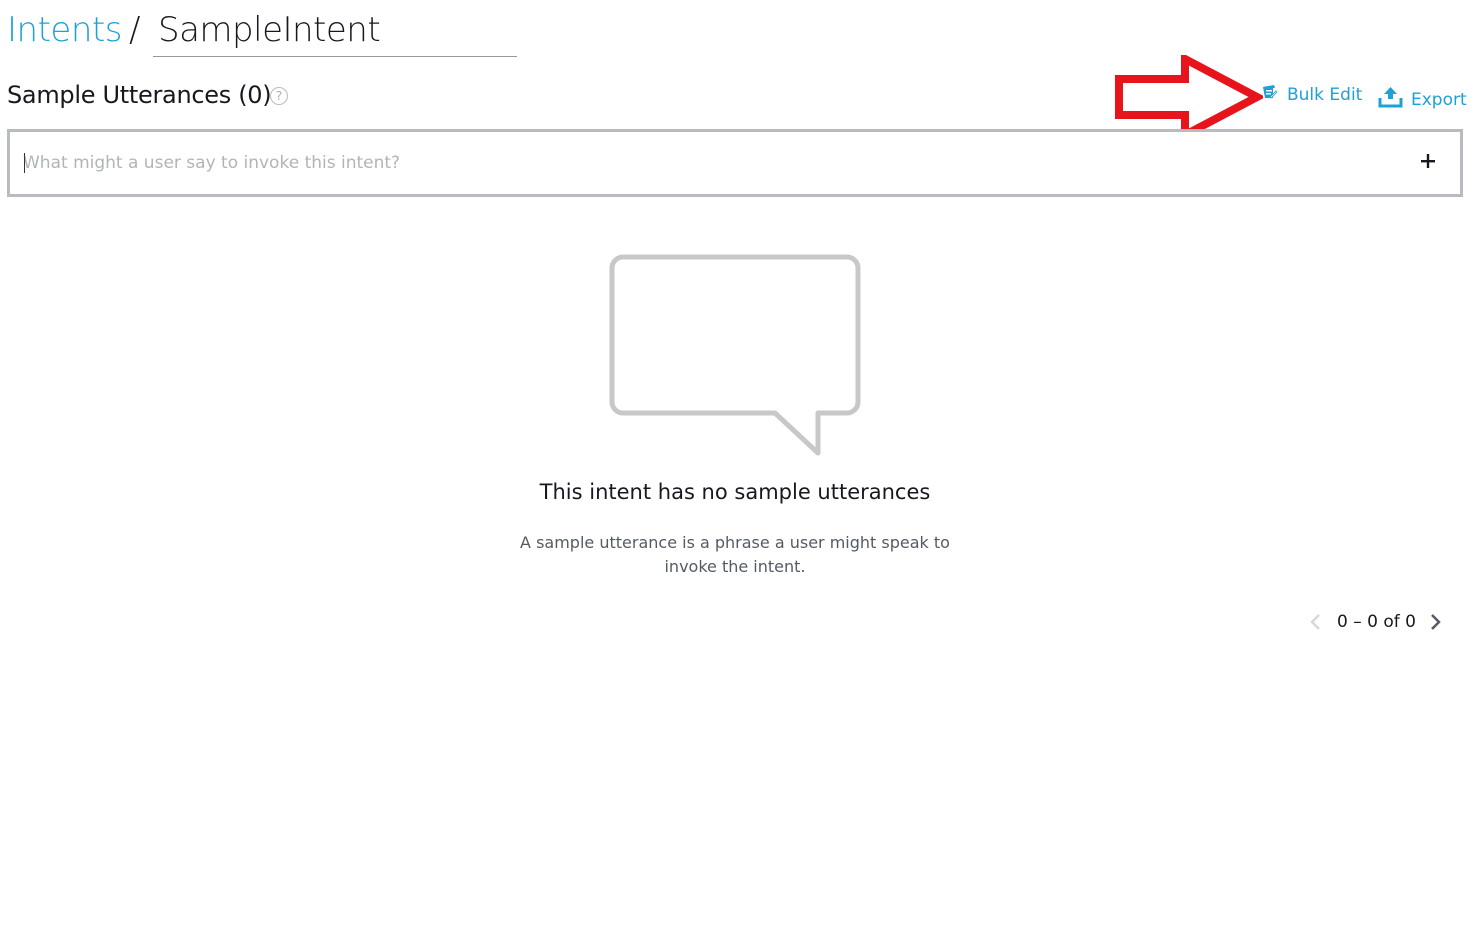 Image resolution: width=1481 pixels, height=931 pixels. I want to click on empty-state-title: This intent has no sample utterances, so click(735, 492).